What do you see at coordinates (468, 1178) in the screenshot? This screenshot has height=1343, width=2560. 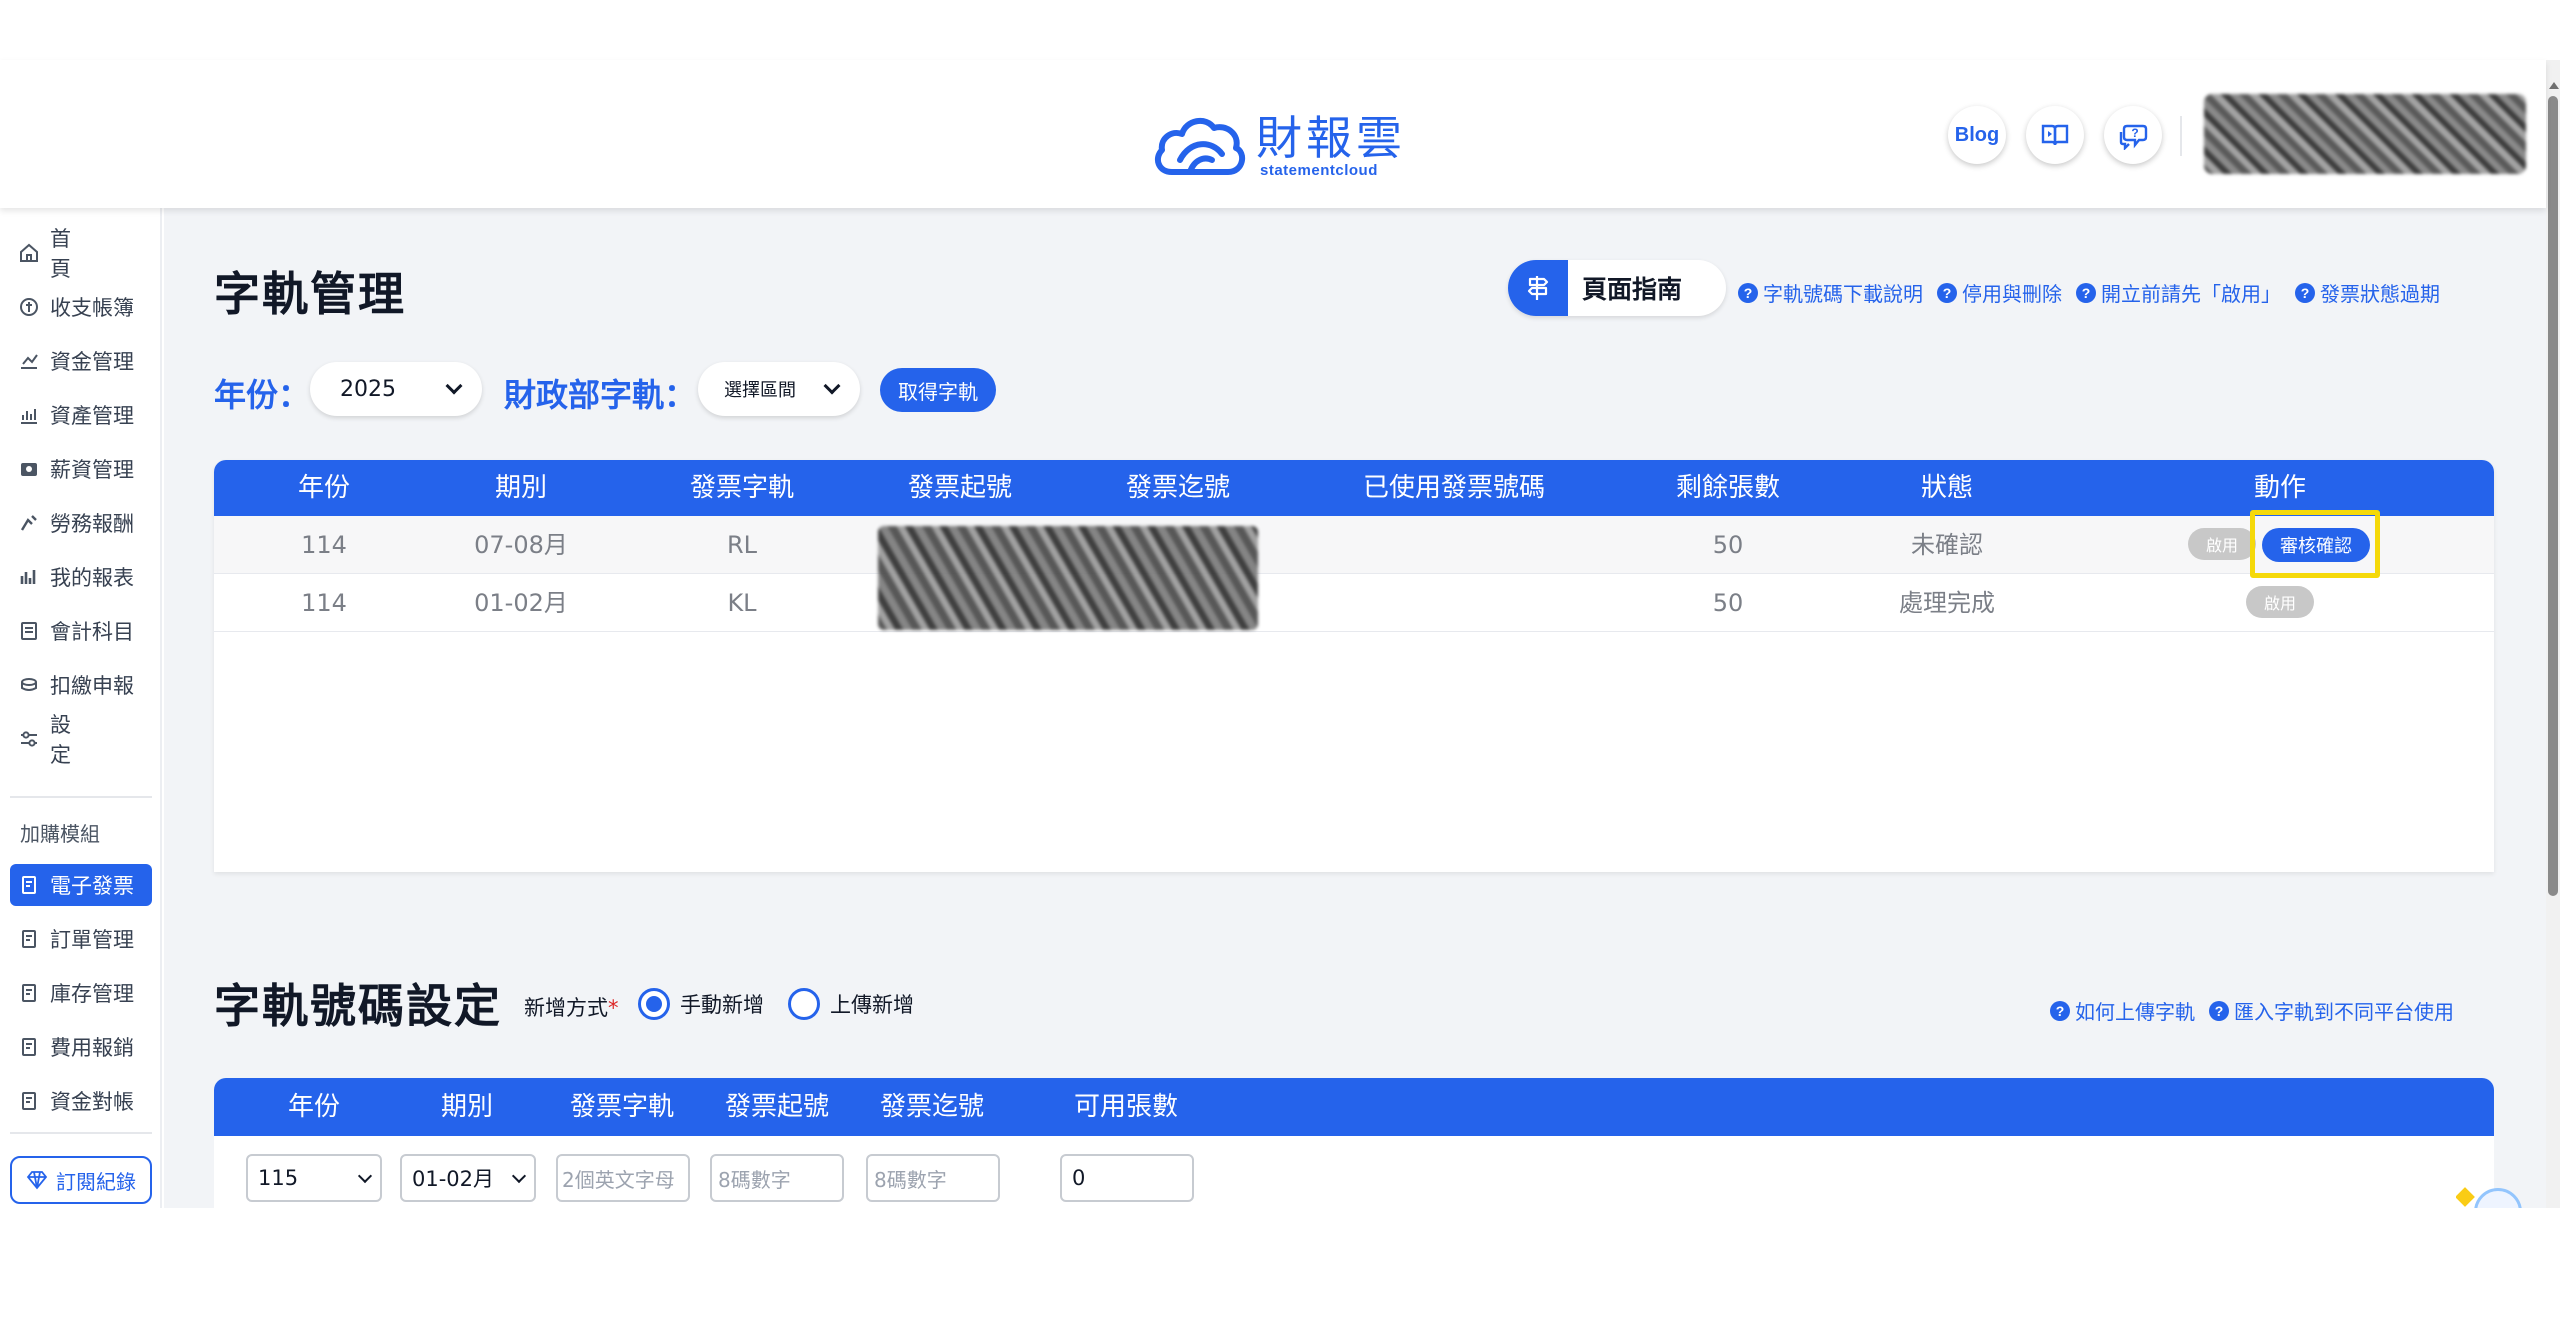 I see `period-dropdown: 01-02月` at bounding box center [468, 1178].